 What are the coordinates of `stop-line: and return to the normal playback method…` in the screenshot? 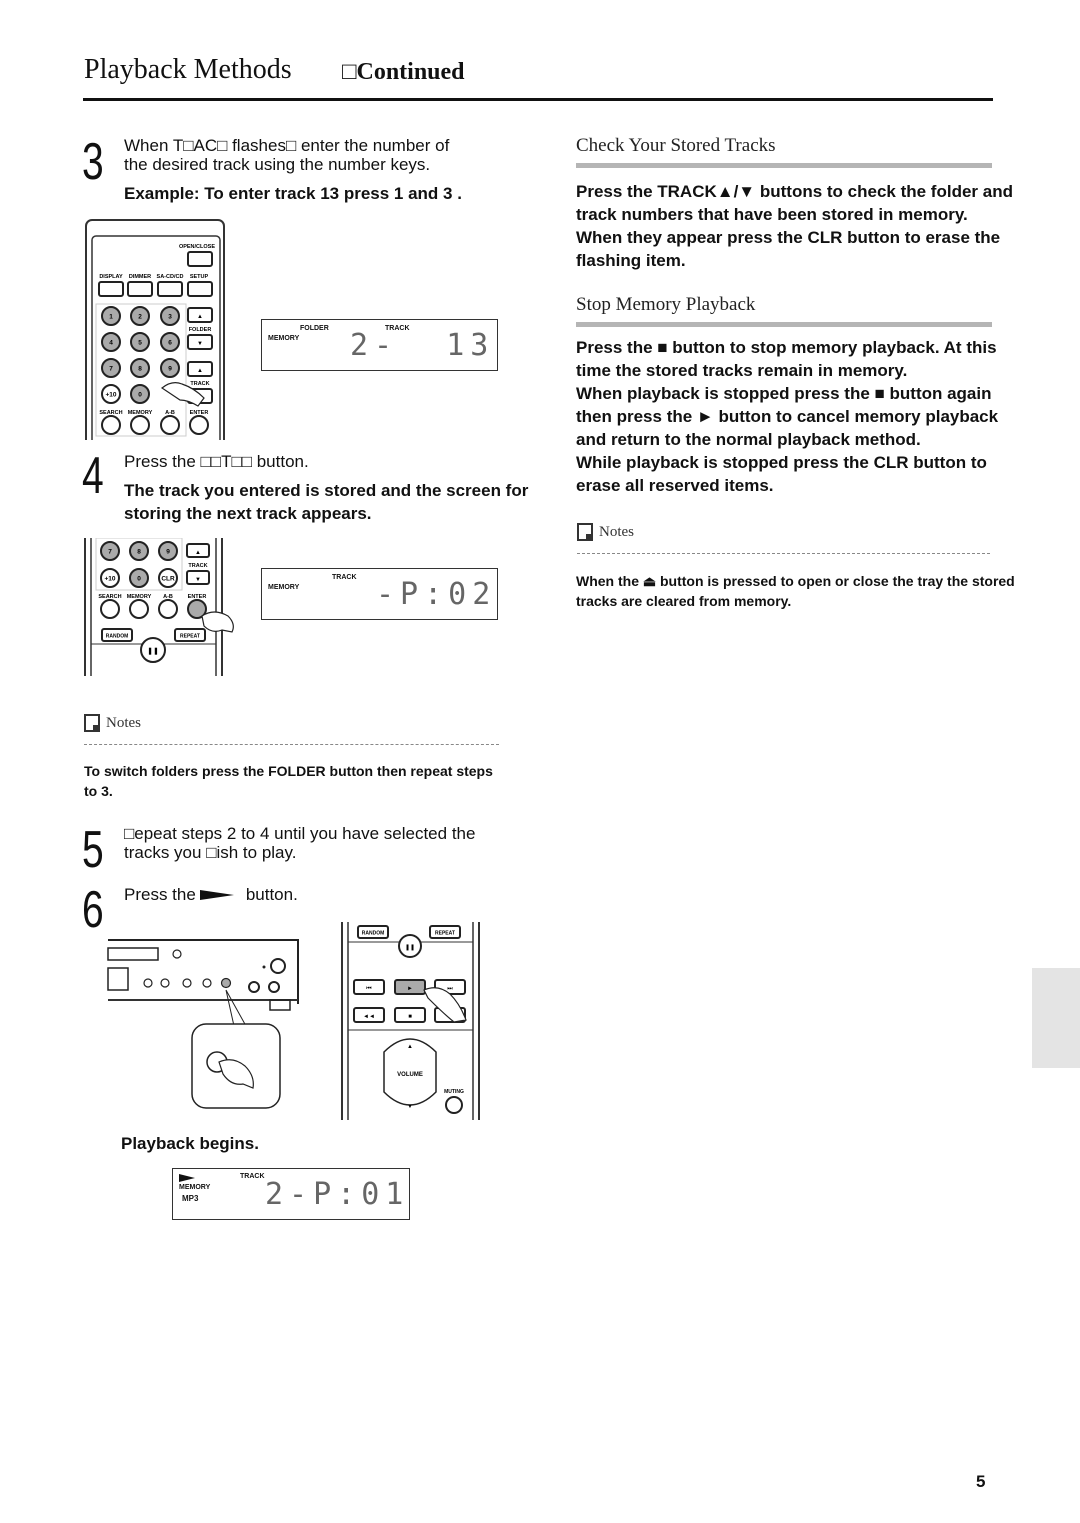 It's located at (748, 439).